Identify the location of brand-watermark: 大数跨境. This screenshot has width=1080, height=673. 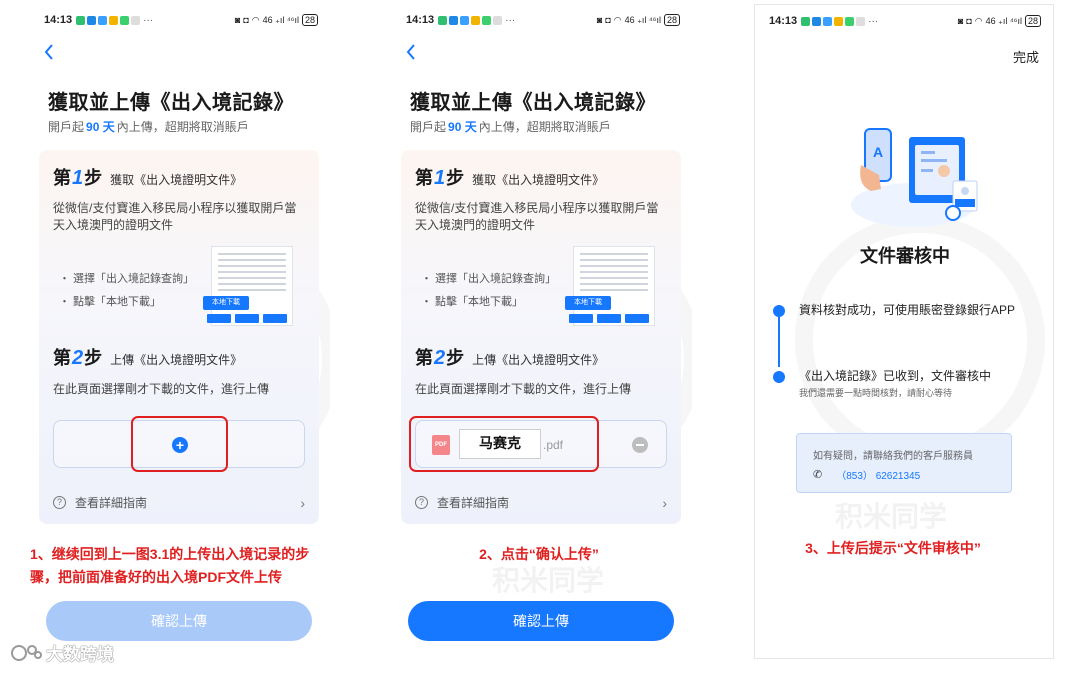
(62, 652).